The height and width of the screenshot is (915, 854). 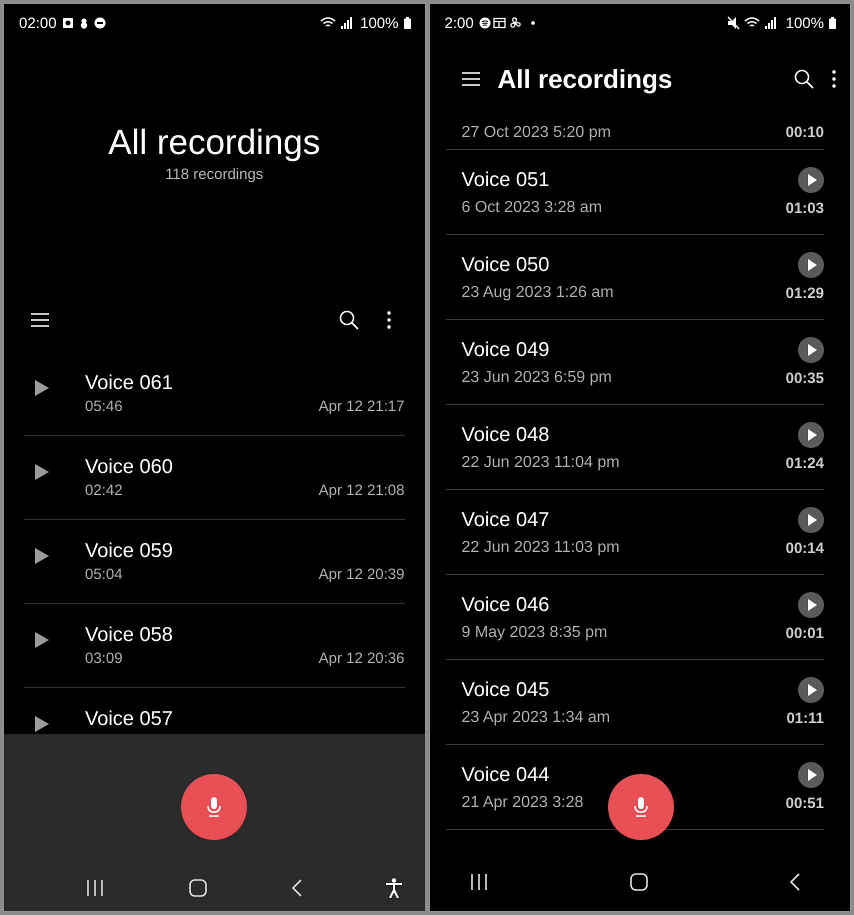 I want to click on recording-date: 27 Oct 2023 5:20 pm, so click(x=536, y=133).